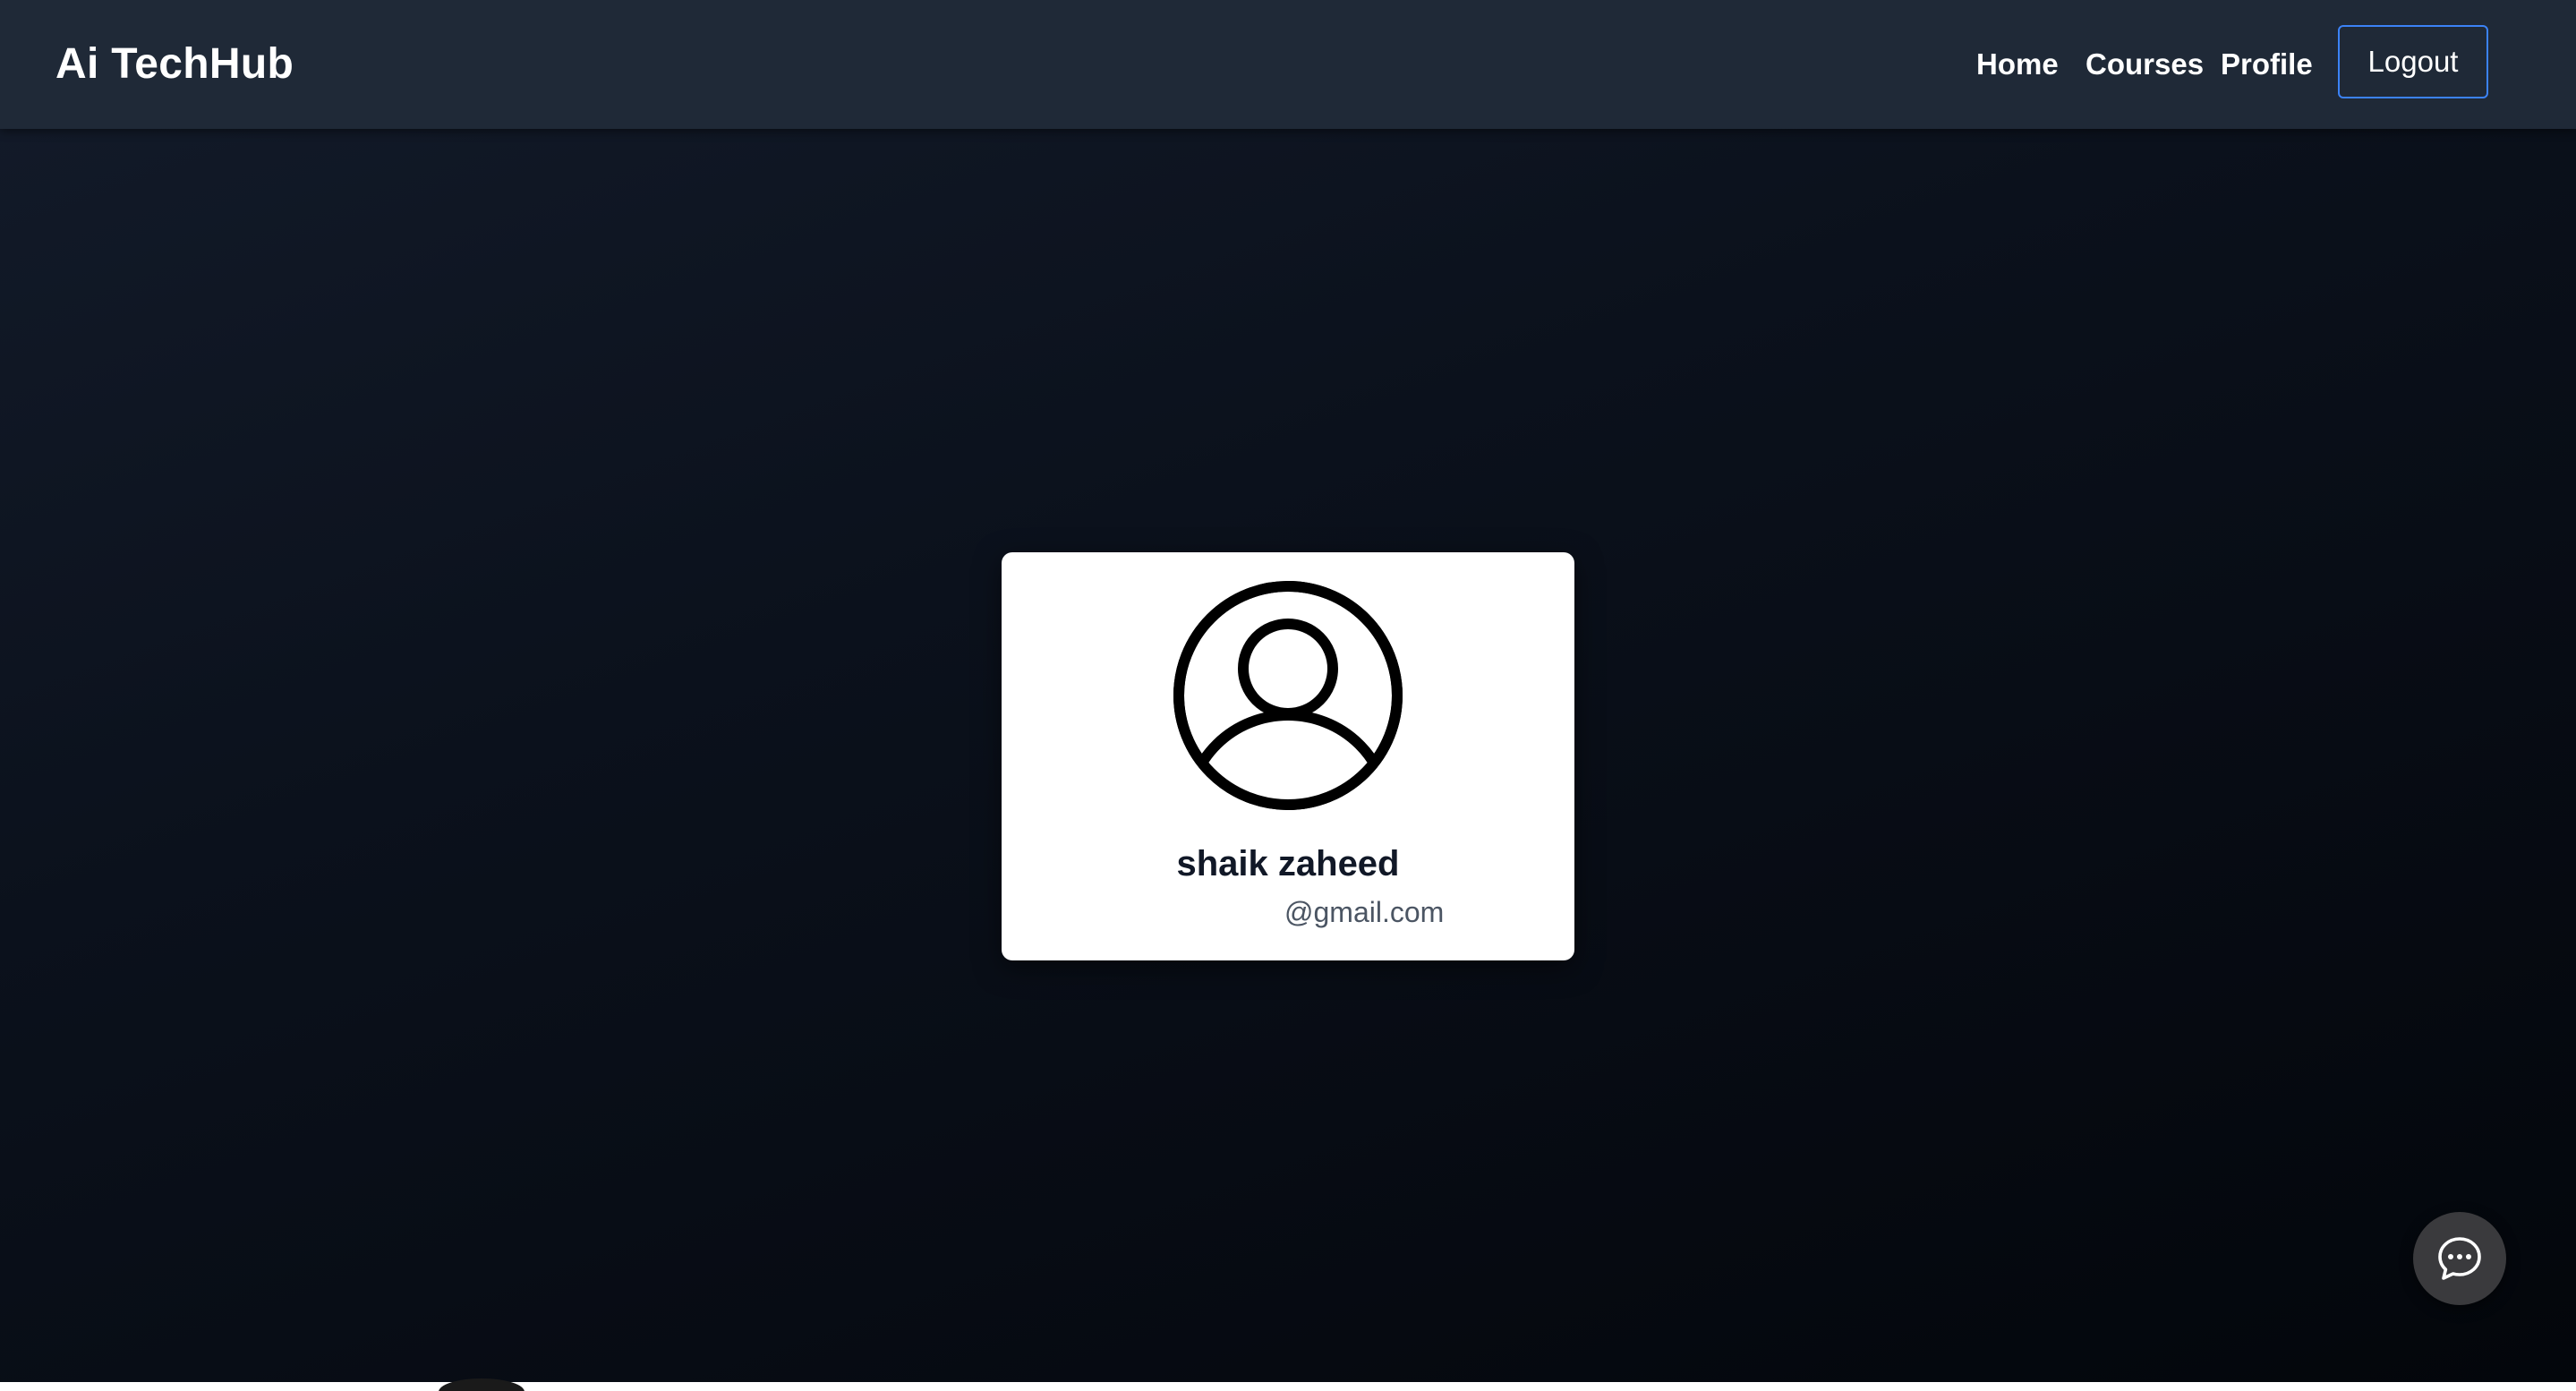 The height and width of the screenshot is (1391, 2576). I want to click on profile-name: shaik zaheed, so click(1288, 864).